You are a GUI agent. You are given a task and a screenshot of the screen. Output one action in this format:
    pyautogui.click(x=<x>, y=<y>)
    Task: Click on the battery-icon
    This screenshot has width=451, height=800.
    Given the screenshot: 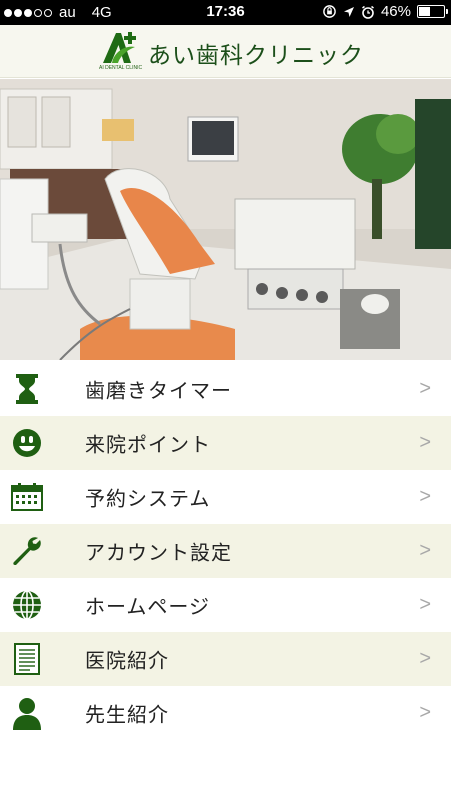 What is the action you would take?
    pyautogui.click(x=432, y=11)
    